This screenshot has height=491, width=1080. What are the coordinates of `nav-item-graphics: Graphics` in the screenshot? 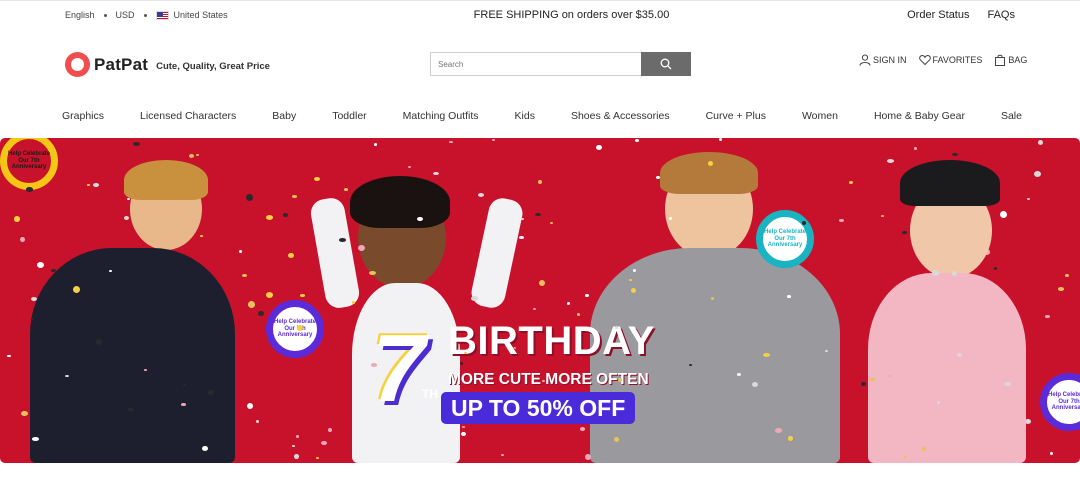 It's located at (83, 116).